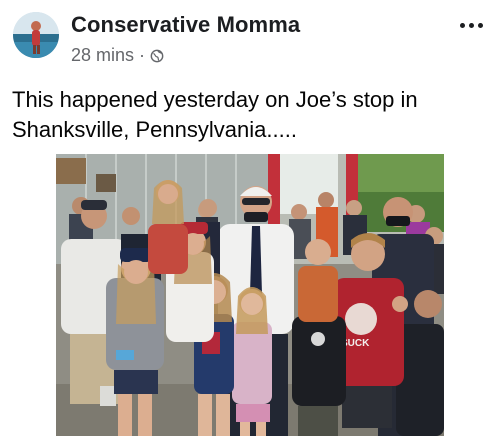 The image size is (500, 447). I want to click on author-avatar, so click(36, 35).